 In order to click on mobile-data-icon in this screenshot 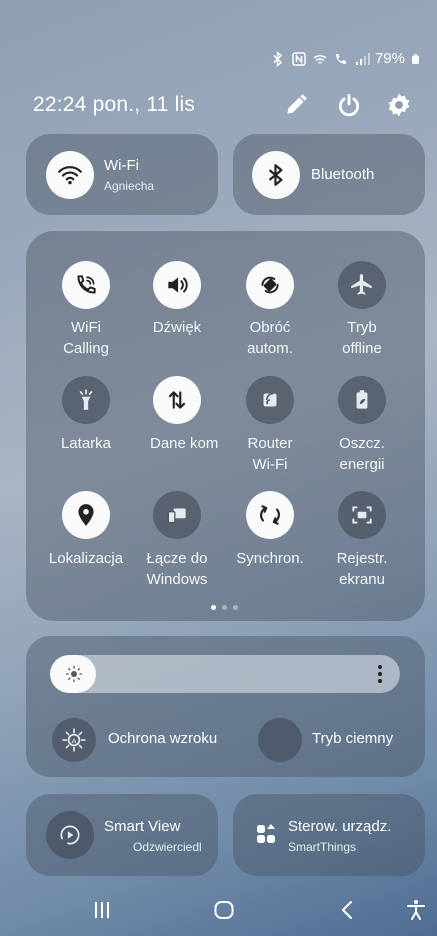, I will do `click(177, 400)`.